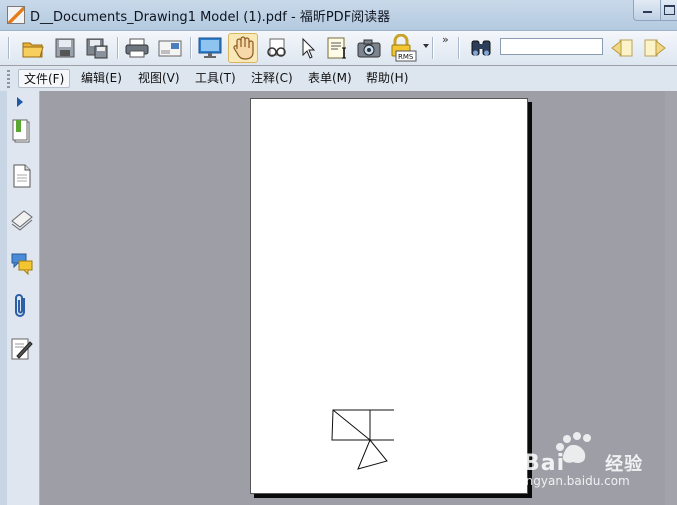 This screenshot has width=677, height=505. I want to click on signatures-panel-button, so click(22, 349).